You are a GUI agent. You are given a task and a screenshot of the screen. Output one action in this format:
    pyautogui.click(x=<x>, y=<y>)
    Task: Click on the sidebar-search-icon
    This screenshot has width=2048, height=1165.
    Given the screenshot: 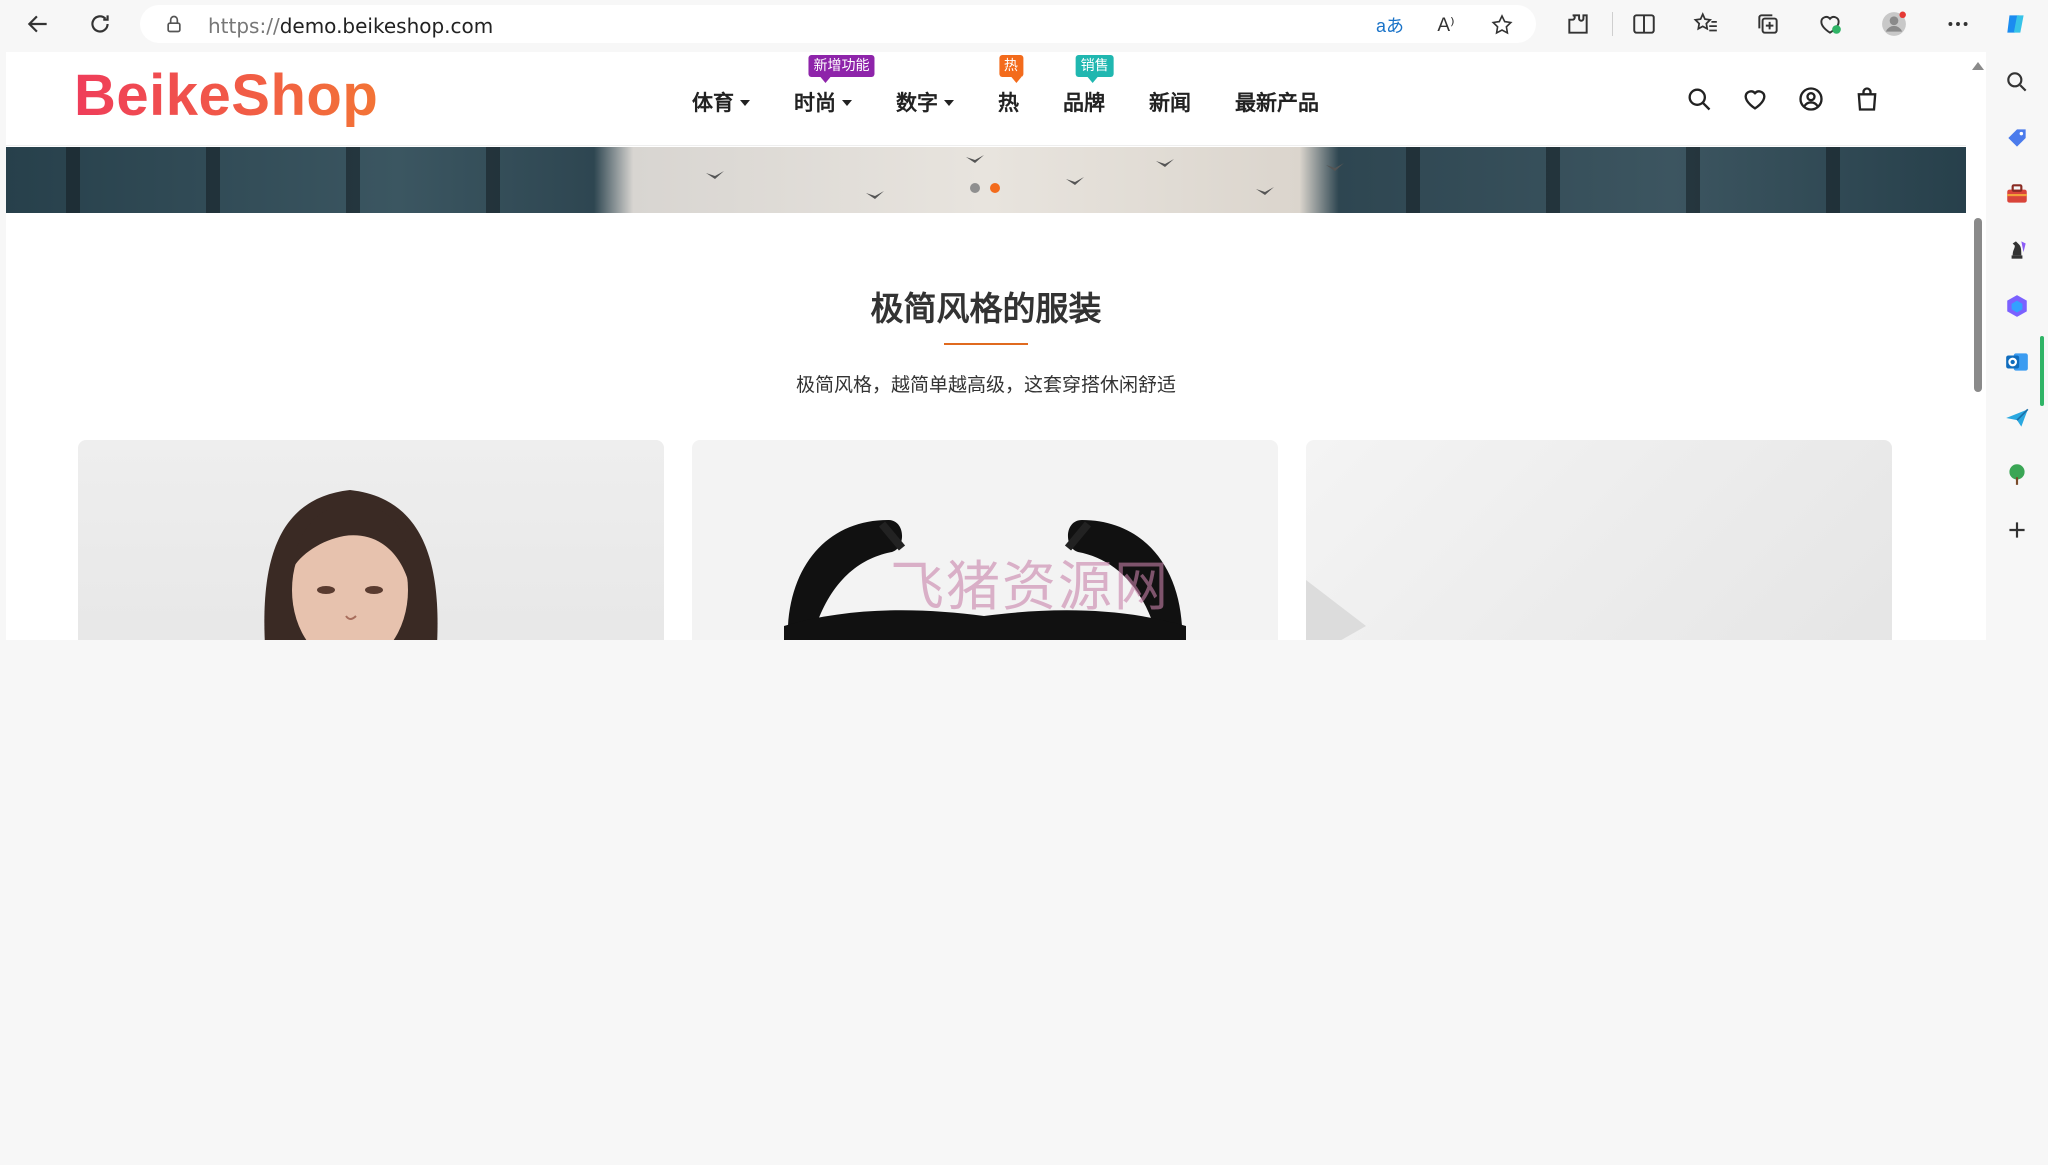 What is the action you would take?
    pyautogui.click(x=2017, y=82)
    